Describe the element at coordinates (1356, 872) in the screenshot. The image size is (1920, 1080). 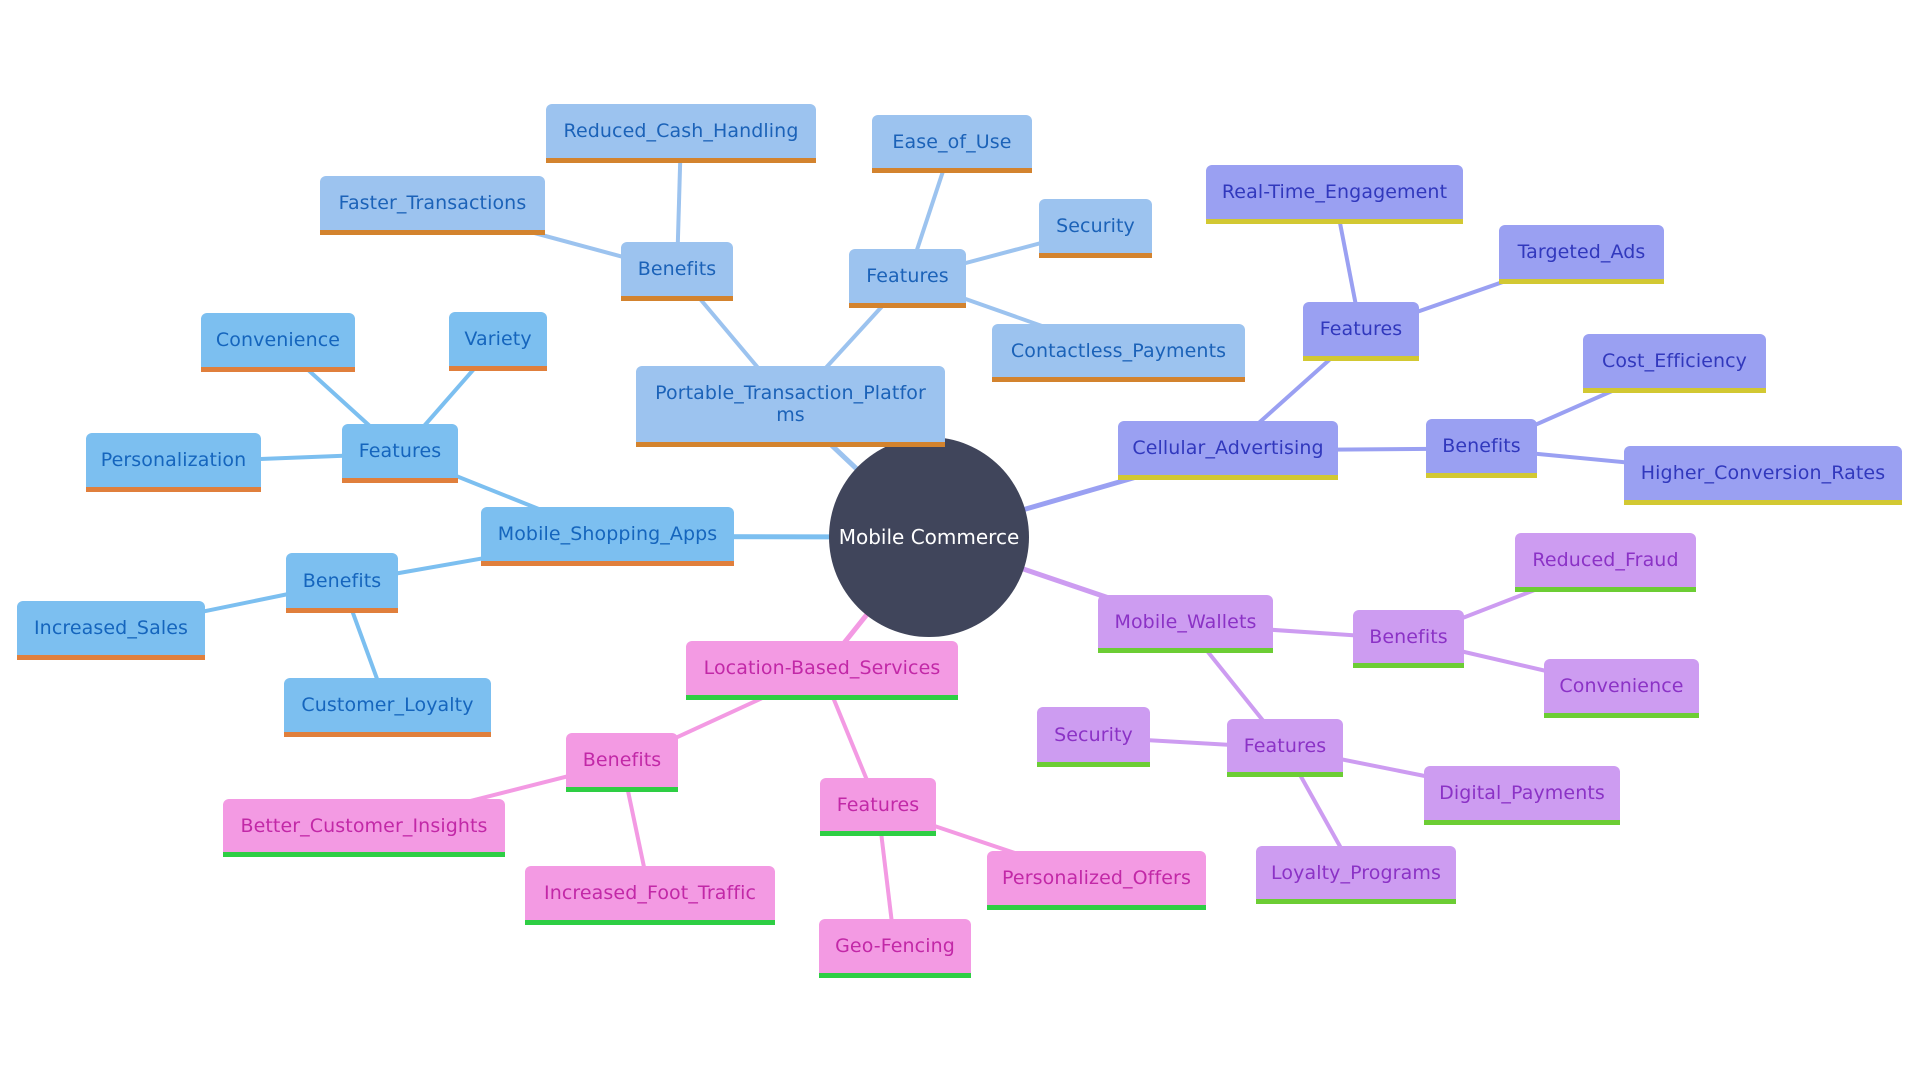
I see `node-label: Loyalty_Programs` at that location.